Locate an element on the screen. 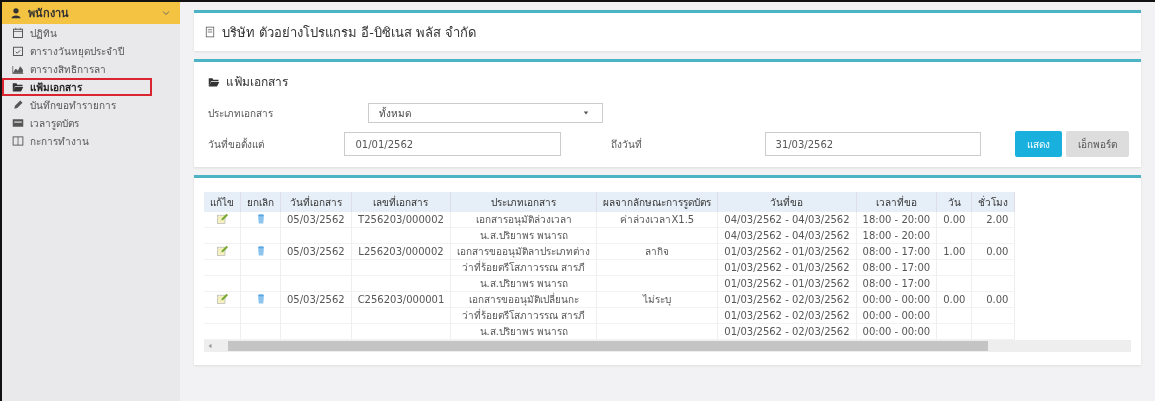 This screenshot has height=401, width=1155. column-header: ชั่วโมง is located at coordinates (993, 202).